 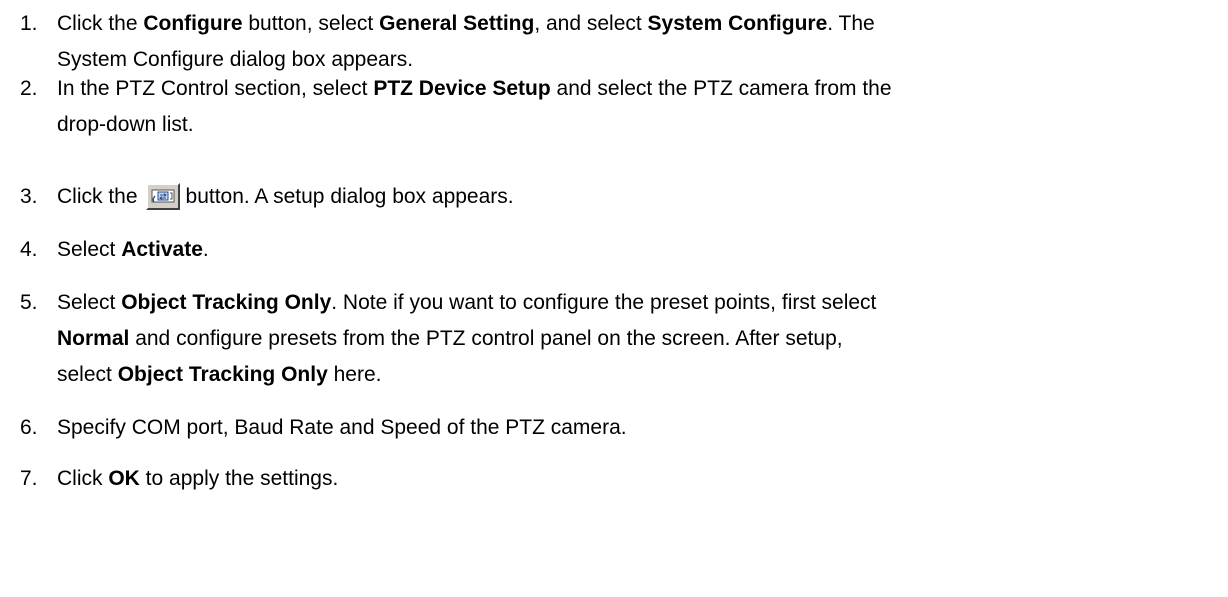 What do you see at coordinates (215, 88) in the screenshot?
I see `step-text-segment: In the PTZ Control section, select` at bounding box center [215, 88].